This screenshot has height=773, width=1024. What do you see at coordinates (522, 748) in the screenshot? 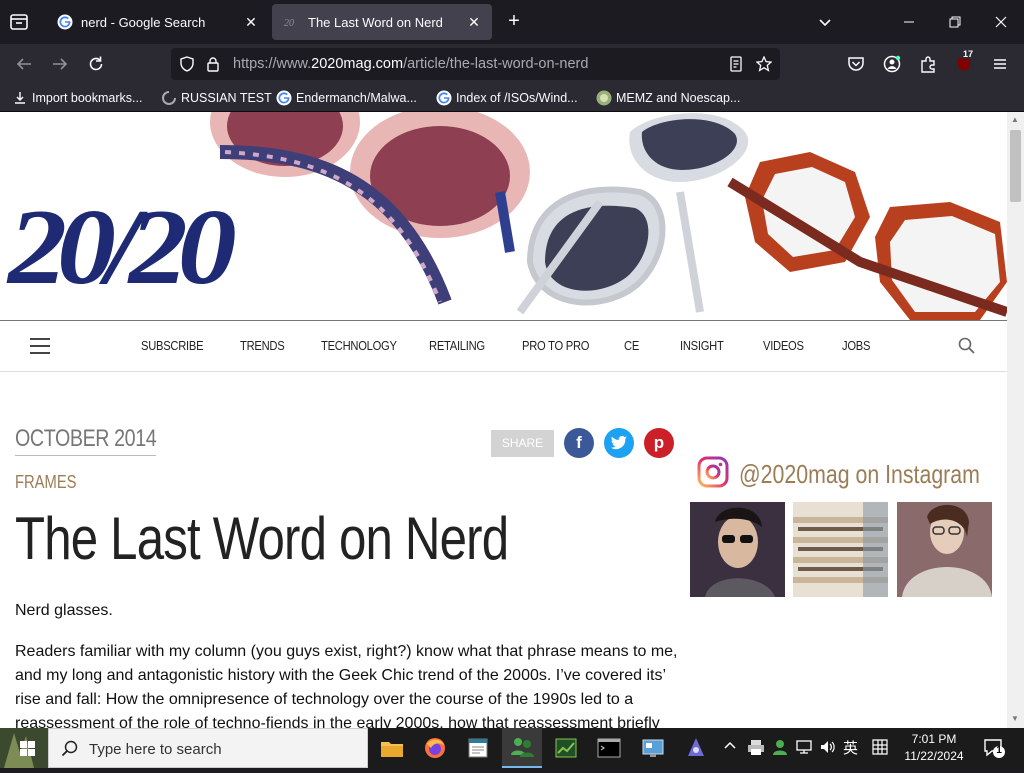
I see `messenger-app-icon` at bounding box center [522, 748].